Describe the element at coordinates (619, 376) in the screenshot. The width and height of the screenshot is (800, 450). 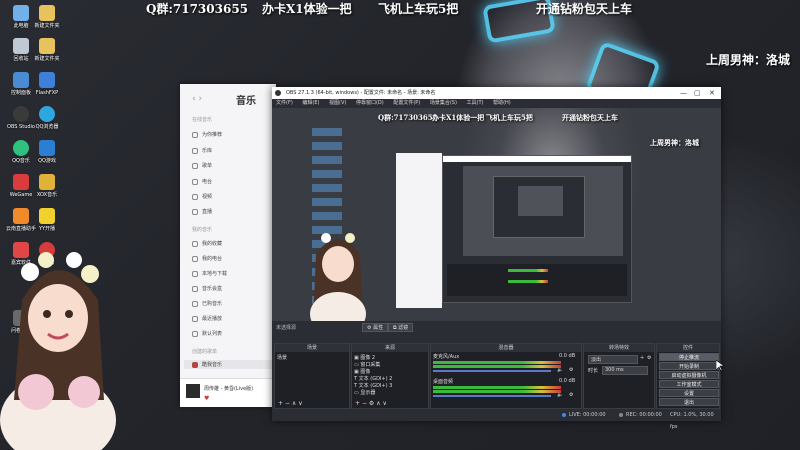
I see `transitions-pane: 转场特效 淡出 + ⚙ 时长 300 ms` at that location.